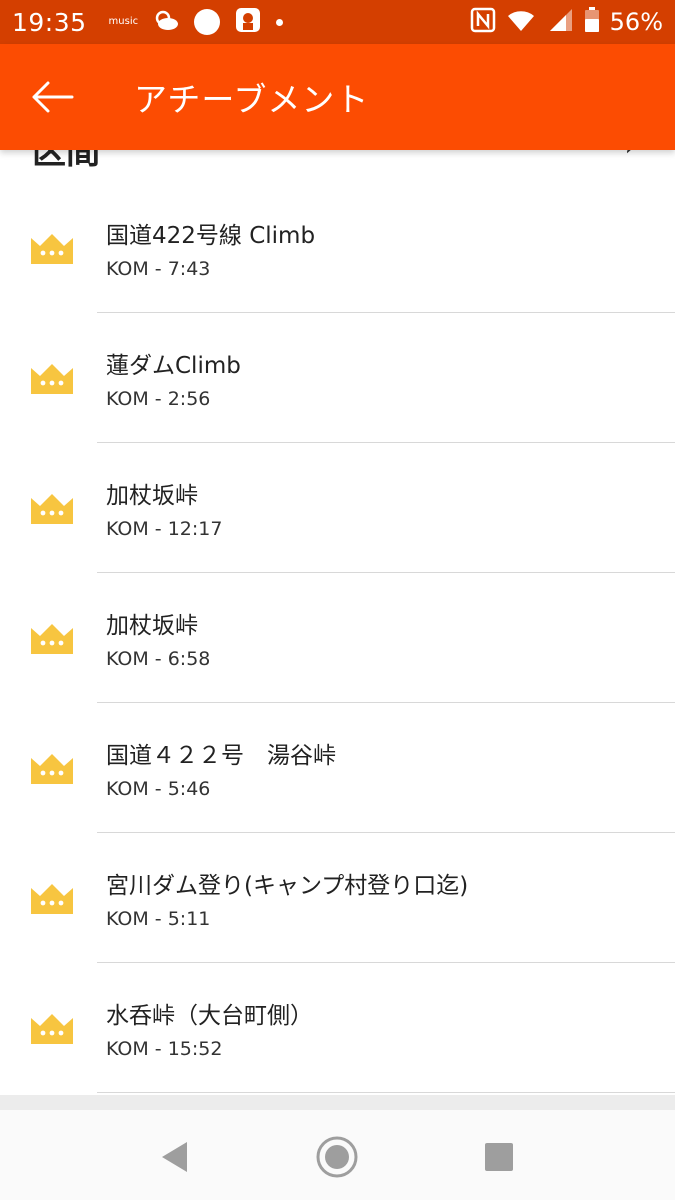  I want to click on more-notifications-dot, so click(280, 22).